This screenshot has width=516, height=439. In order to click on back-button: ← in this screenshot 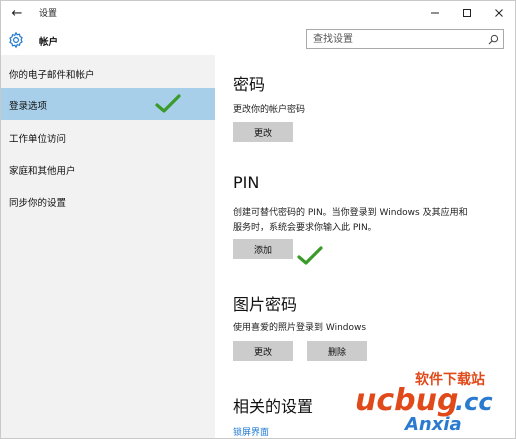, I will do `click(17, 13)`.